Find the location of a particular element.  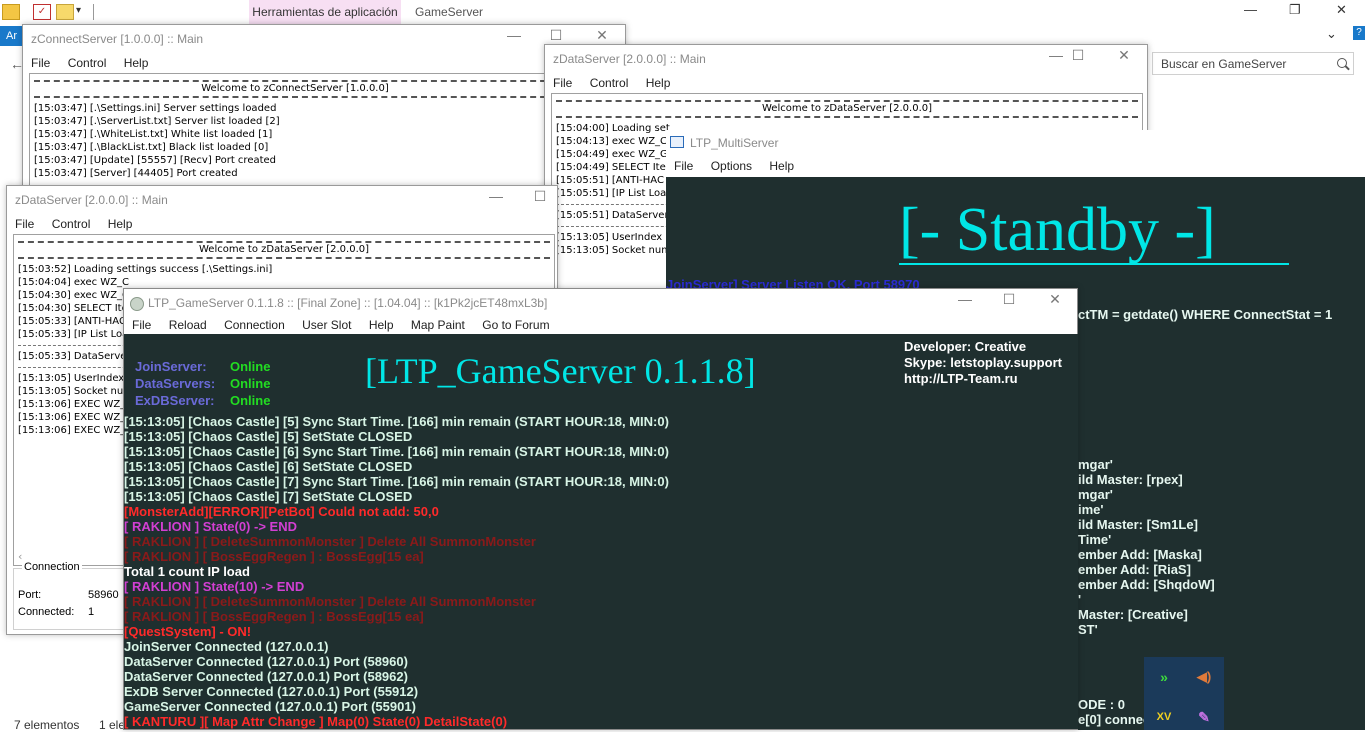

search-input: Buscar en GameServer is located at coordinates (1253, 63).